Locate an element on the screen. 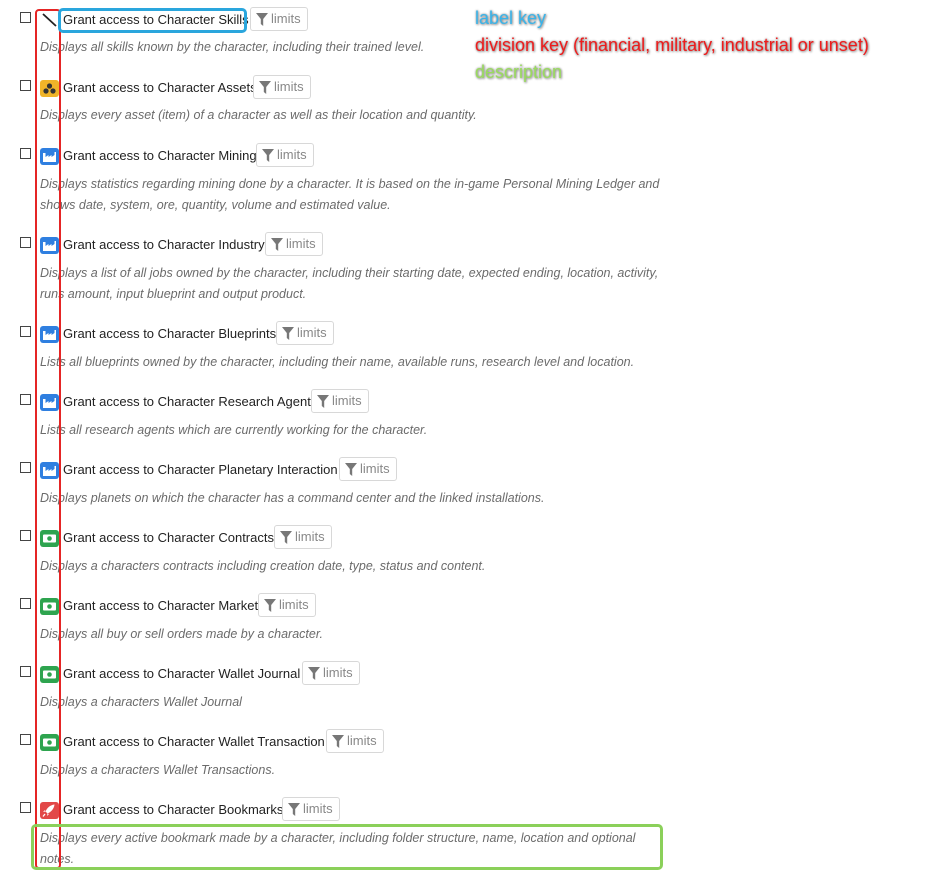 This screenshot has width=940, height=872. permission-label: Grant access to Character Market is located at coordinates (161, 605).